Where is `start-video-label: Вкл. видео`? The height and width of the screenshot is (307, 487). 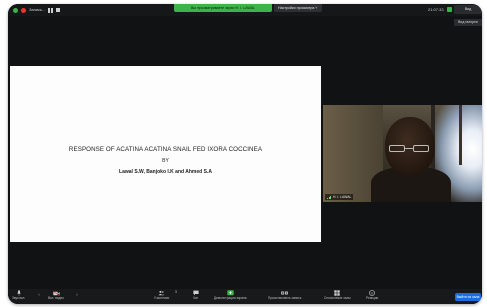 start-video-label: Вкл. видео is located at coordinates (56, 298).